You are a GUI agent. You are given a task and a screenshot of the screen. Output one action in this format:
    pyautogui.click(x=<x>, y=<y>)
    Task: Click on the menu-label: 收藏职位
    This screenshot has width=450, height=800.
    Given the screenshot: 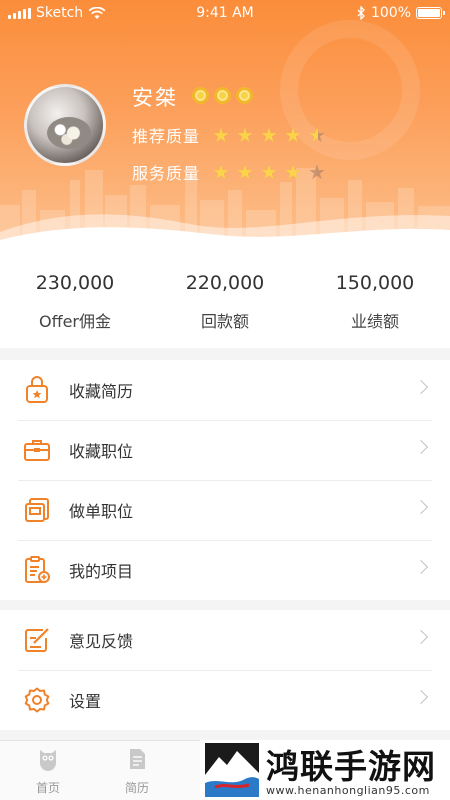 What is the action you would take?
    pyautogui.click(x=101, y=451)
    